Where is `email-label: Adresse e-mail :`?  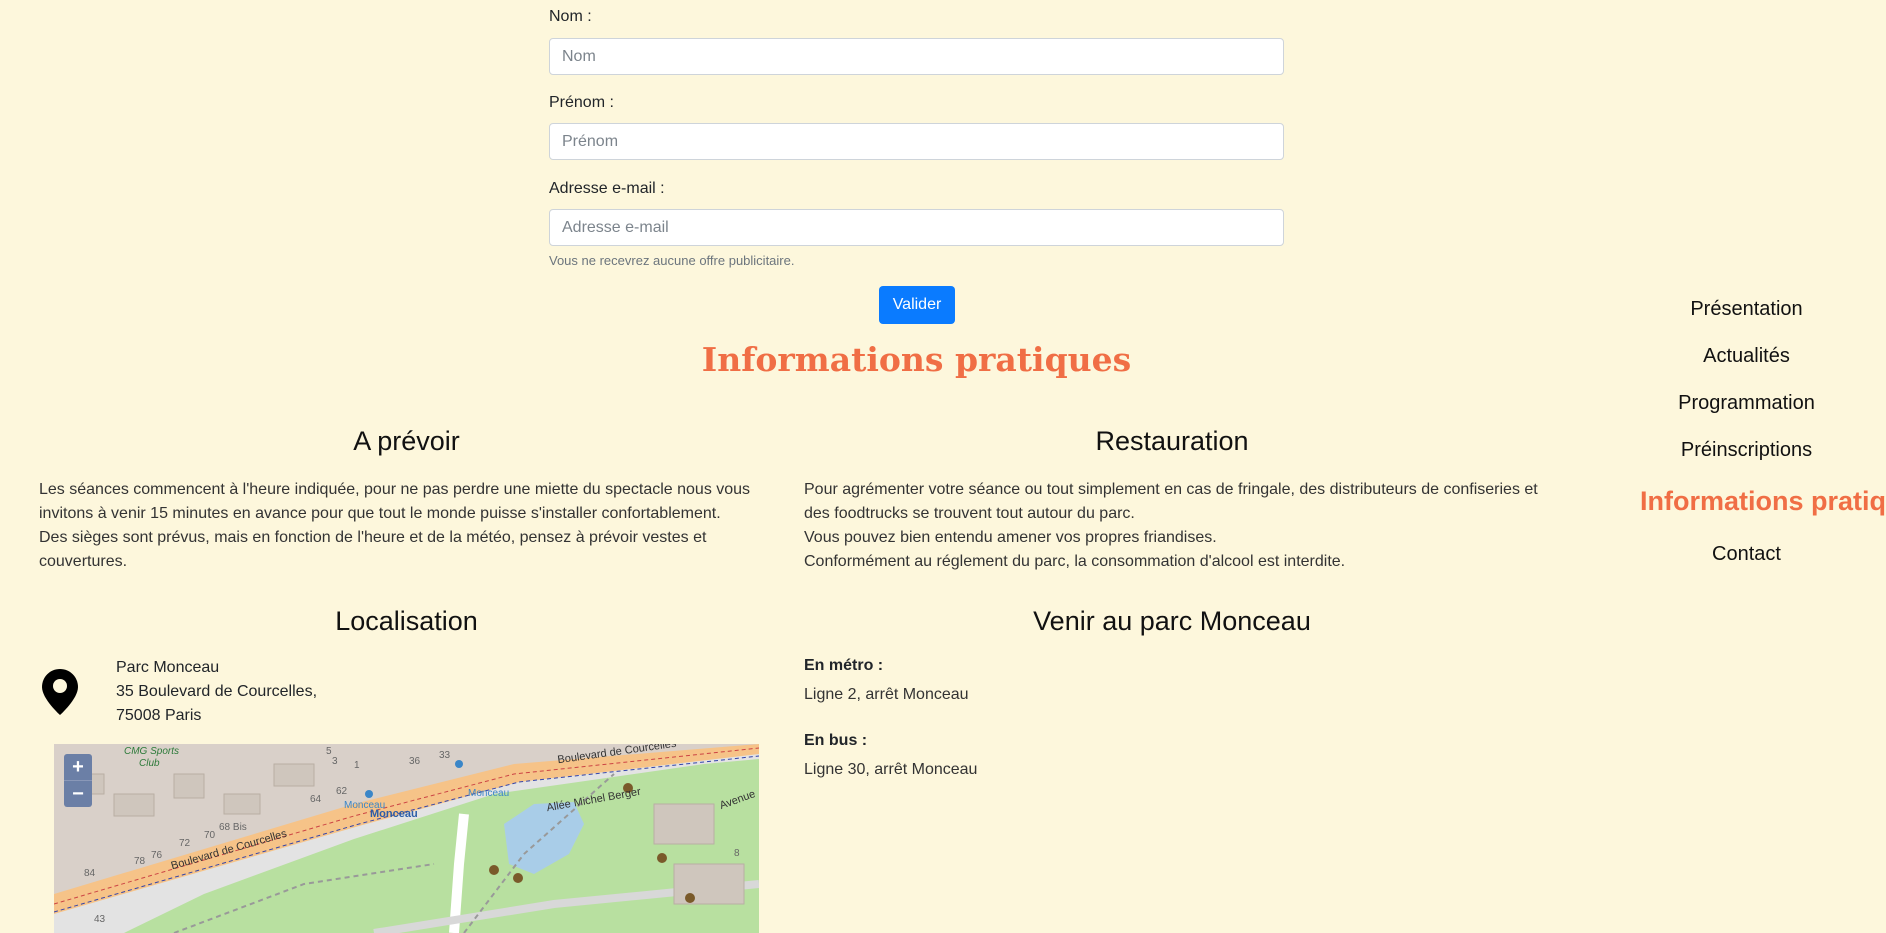
email-label: Adresse e-mail : is located at coordinates (607, 188).